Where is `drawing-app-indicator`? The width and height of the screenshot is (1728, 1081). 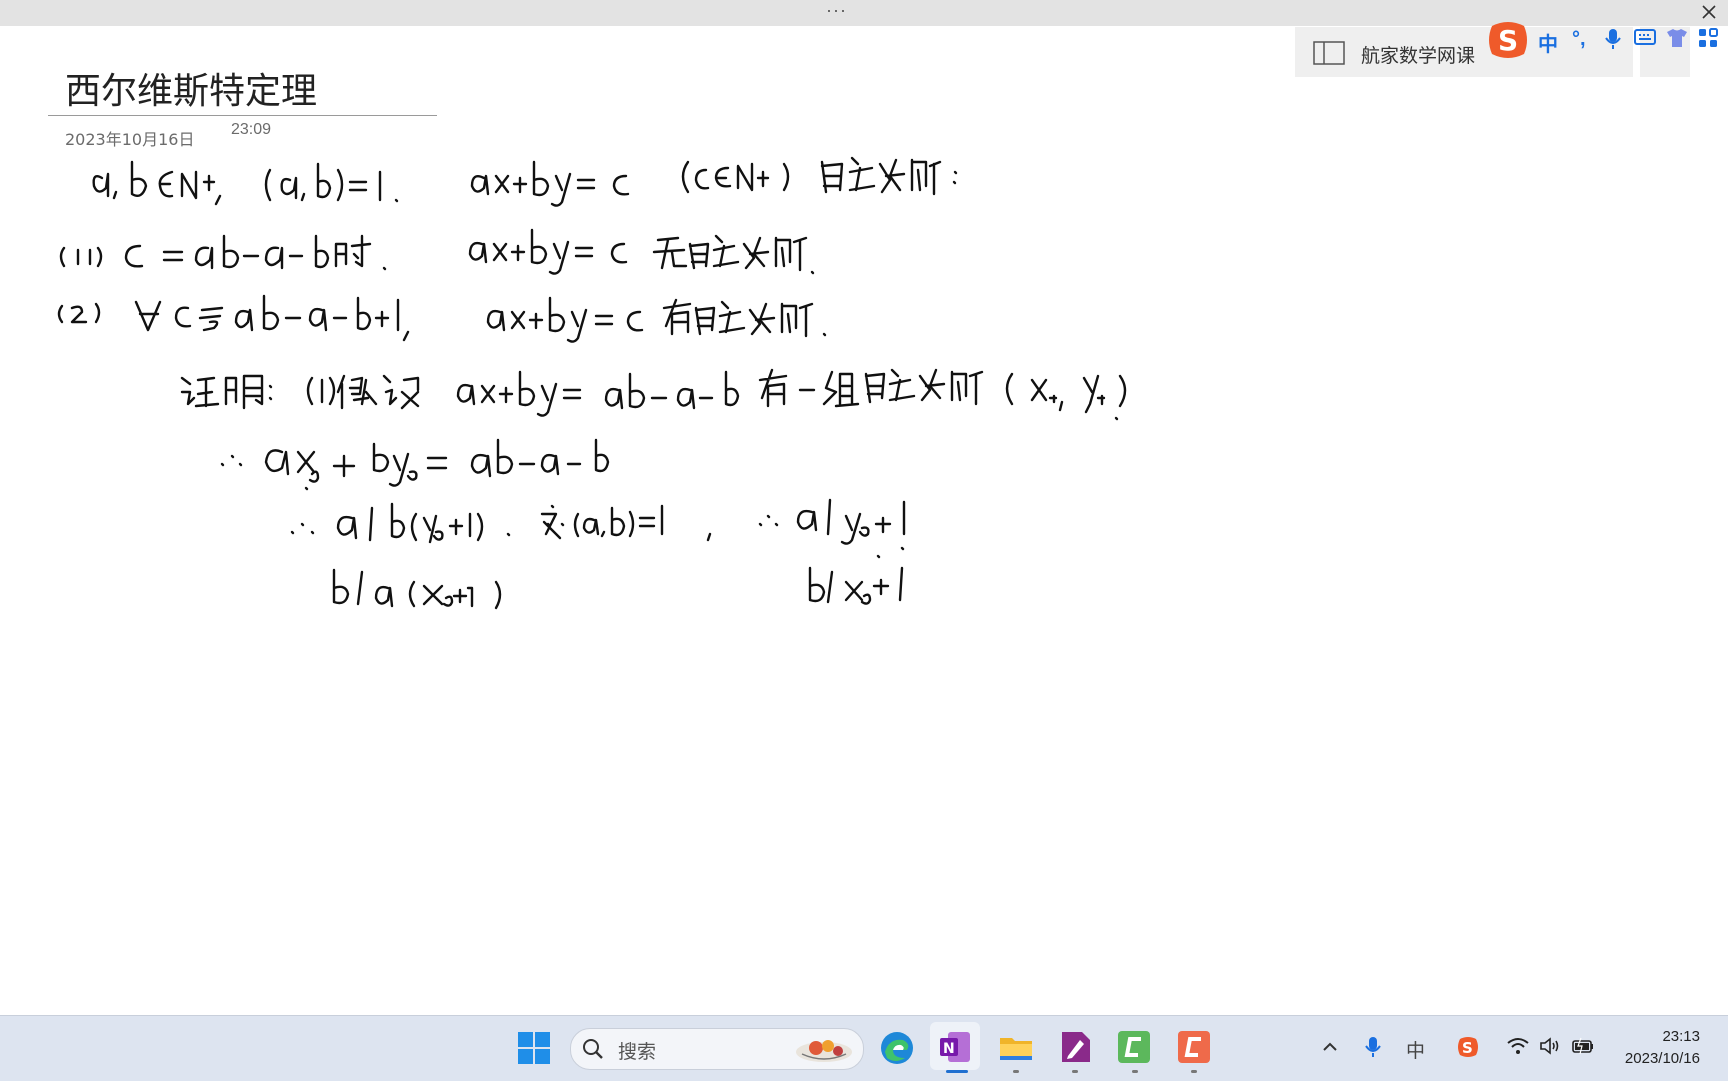
drawing-app-indicator is located at coordinates (1075, 1071).